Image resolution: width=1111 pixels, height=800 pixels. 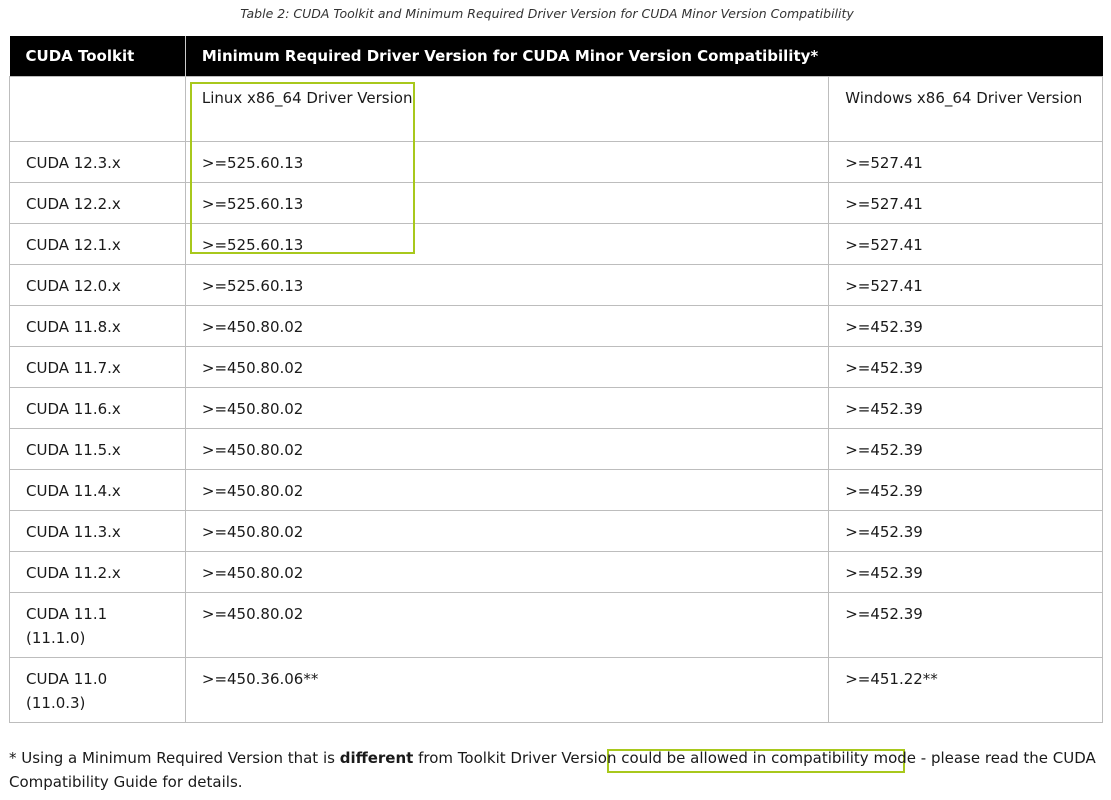 I want to click on cell-toolkit: CUDA 11.4.x, so click(x=97, y=489).